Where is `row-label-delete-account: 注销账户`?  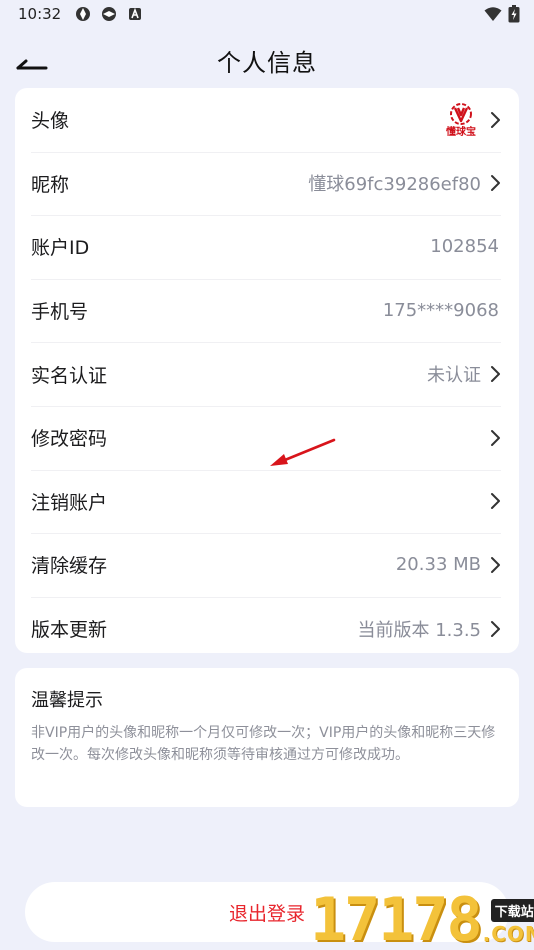 row-label-delete-account: 注销账户 is located at coordinates (69, 502).